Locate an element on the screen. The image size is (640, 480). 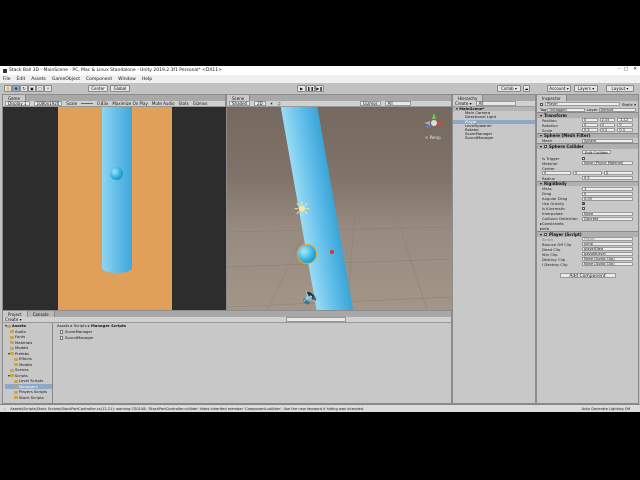
move-gizmo-icon is located at coordinates (332, 252).